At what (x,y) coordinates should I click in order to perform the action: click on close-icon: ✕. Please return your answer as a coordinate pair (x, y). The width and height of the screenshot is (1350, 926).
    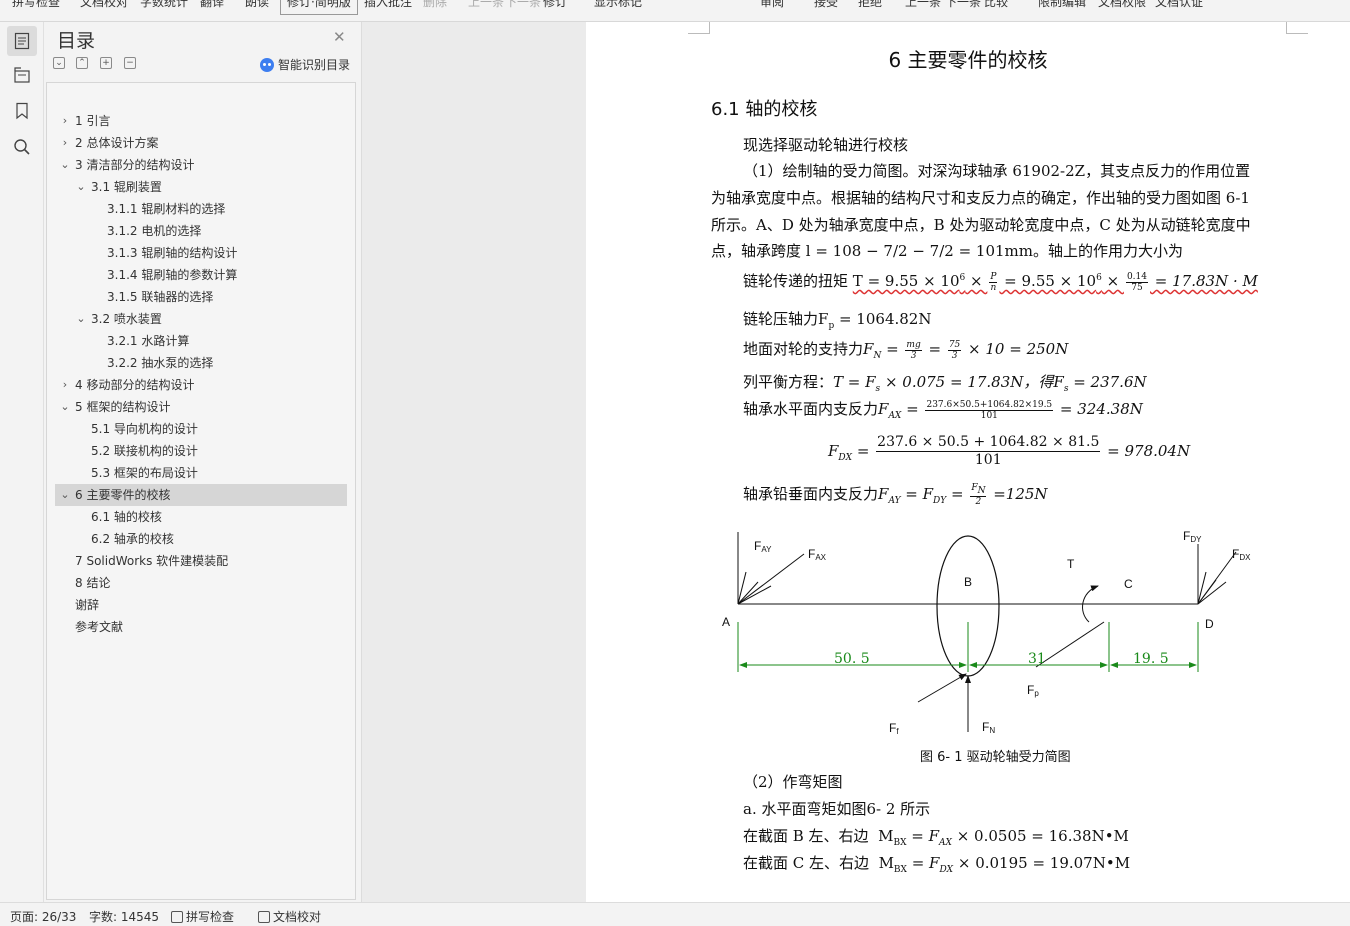
    Looking at the image, I should click on (339, 37).